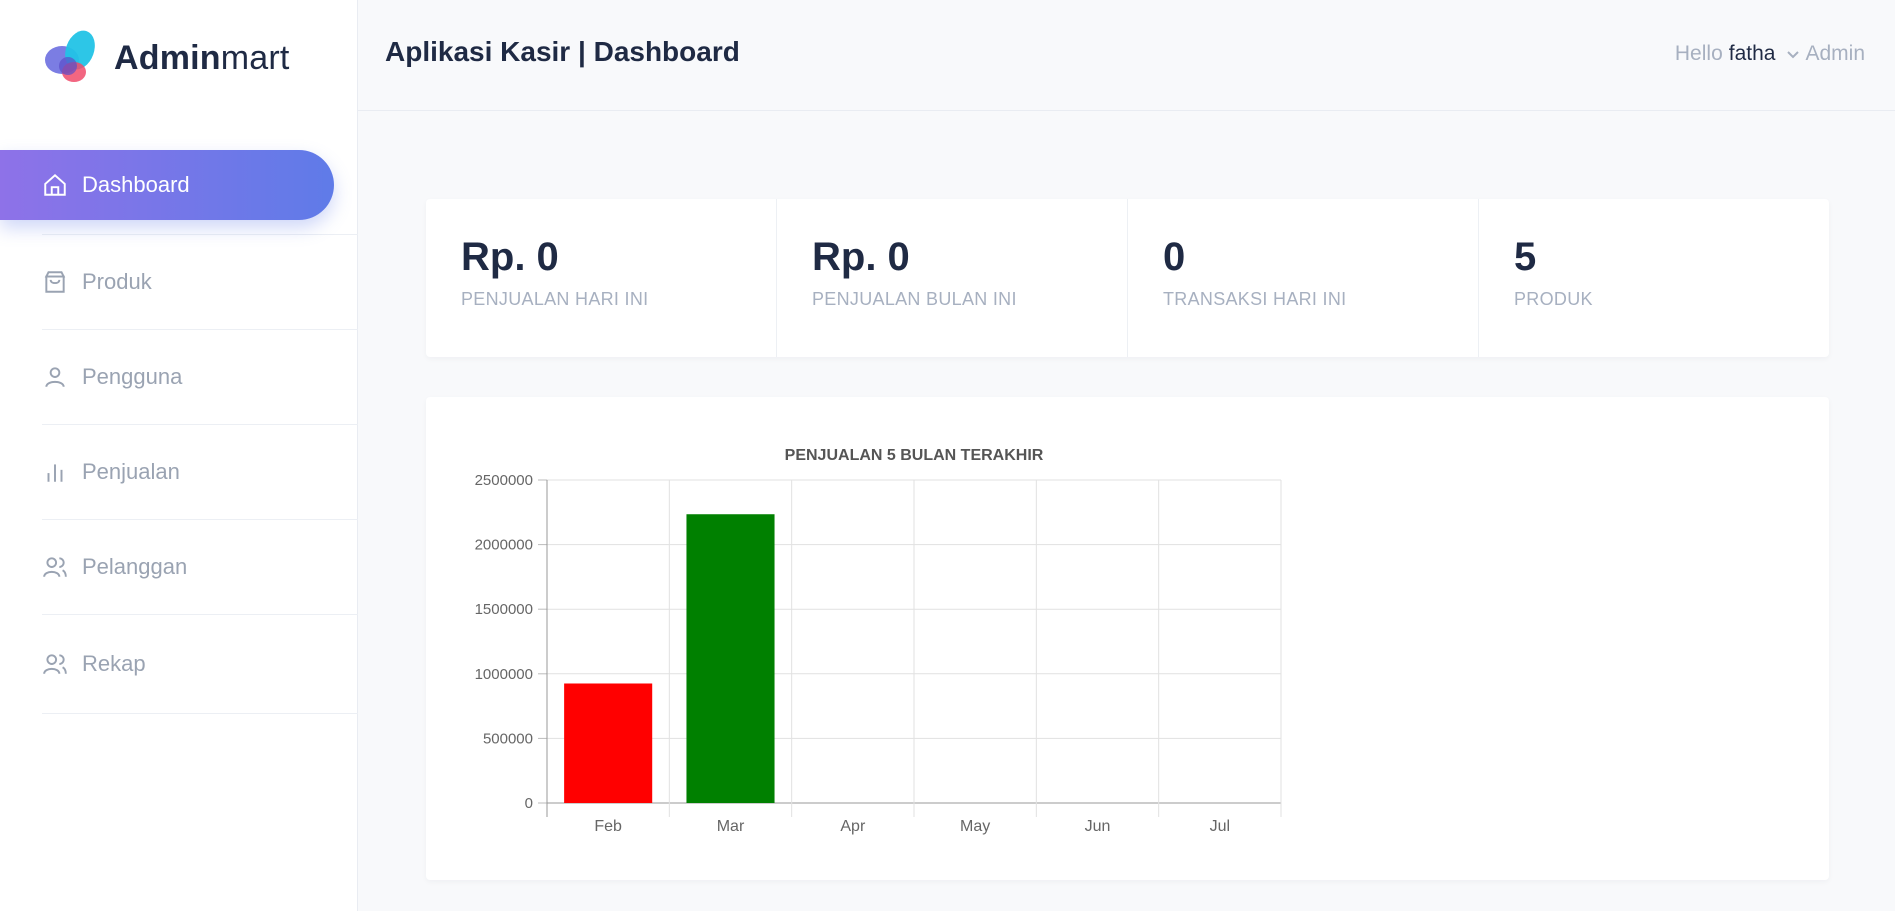 The height and width of the screenshot is (911, 1895). Describe the element at coordinates (508, 738) in the screenshot. I see `y-tick-label: 500000` at that location.